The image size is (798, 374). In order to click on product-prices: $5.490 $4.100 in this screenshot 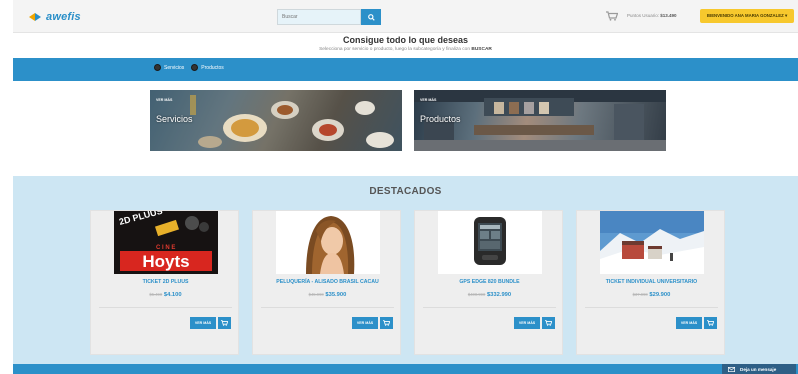, I will do `click(165, 295)`.